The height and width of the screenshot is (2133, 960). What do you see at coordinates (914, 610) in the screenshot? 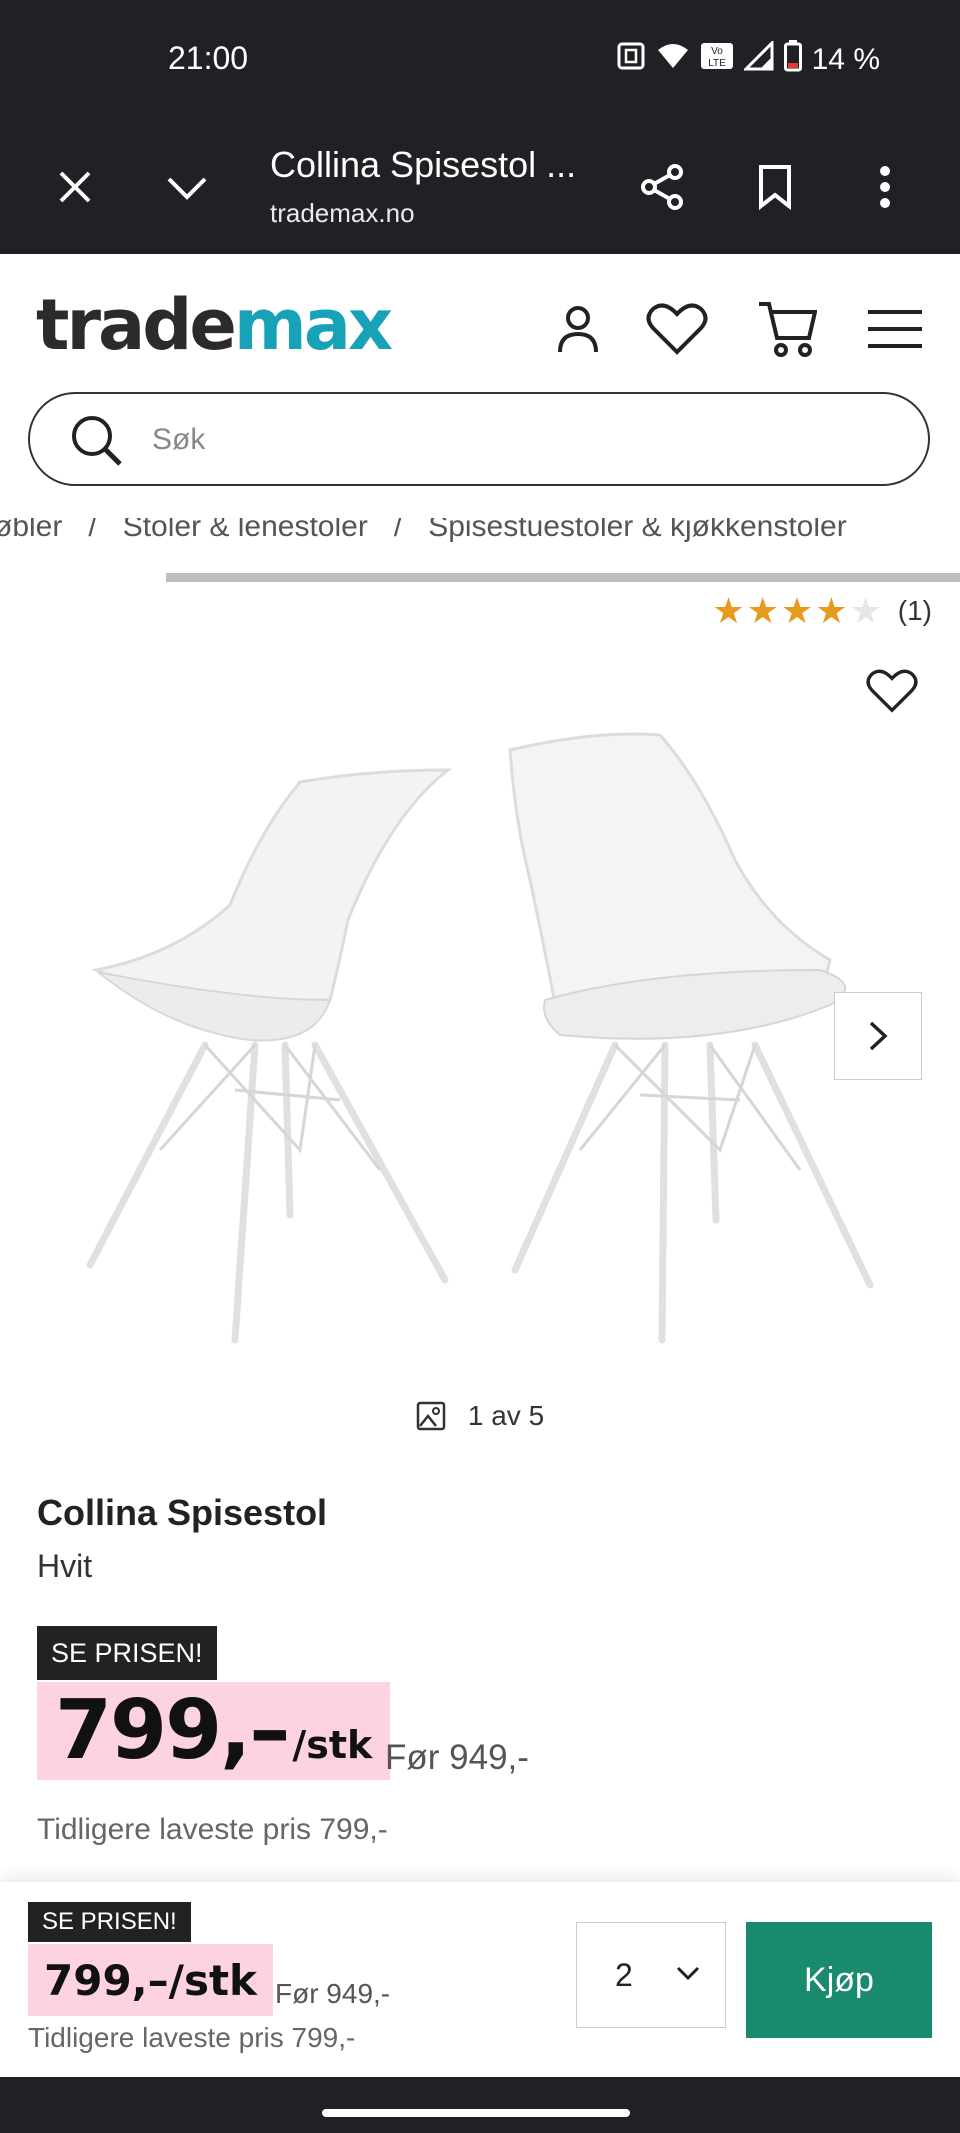
I see `review-count: (1)` at bounding box center [914, 610].